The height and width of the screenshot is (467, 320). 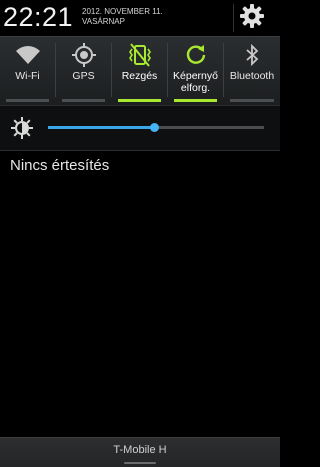 I want to click on brightness-slider, so click(x=156, y=127).